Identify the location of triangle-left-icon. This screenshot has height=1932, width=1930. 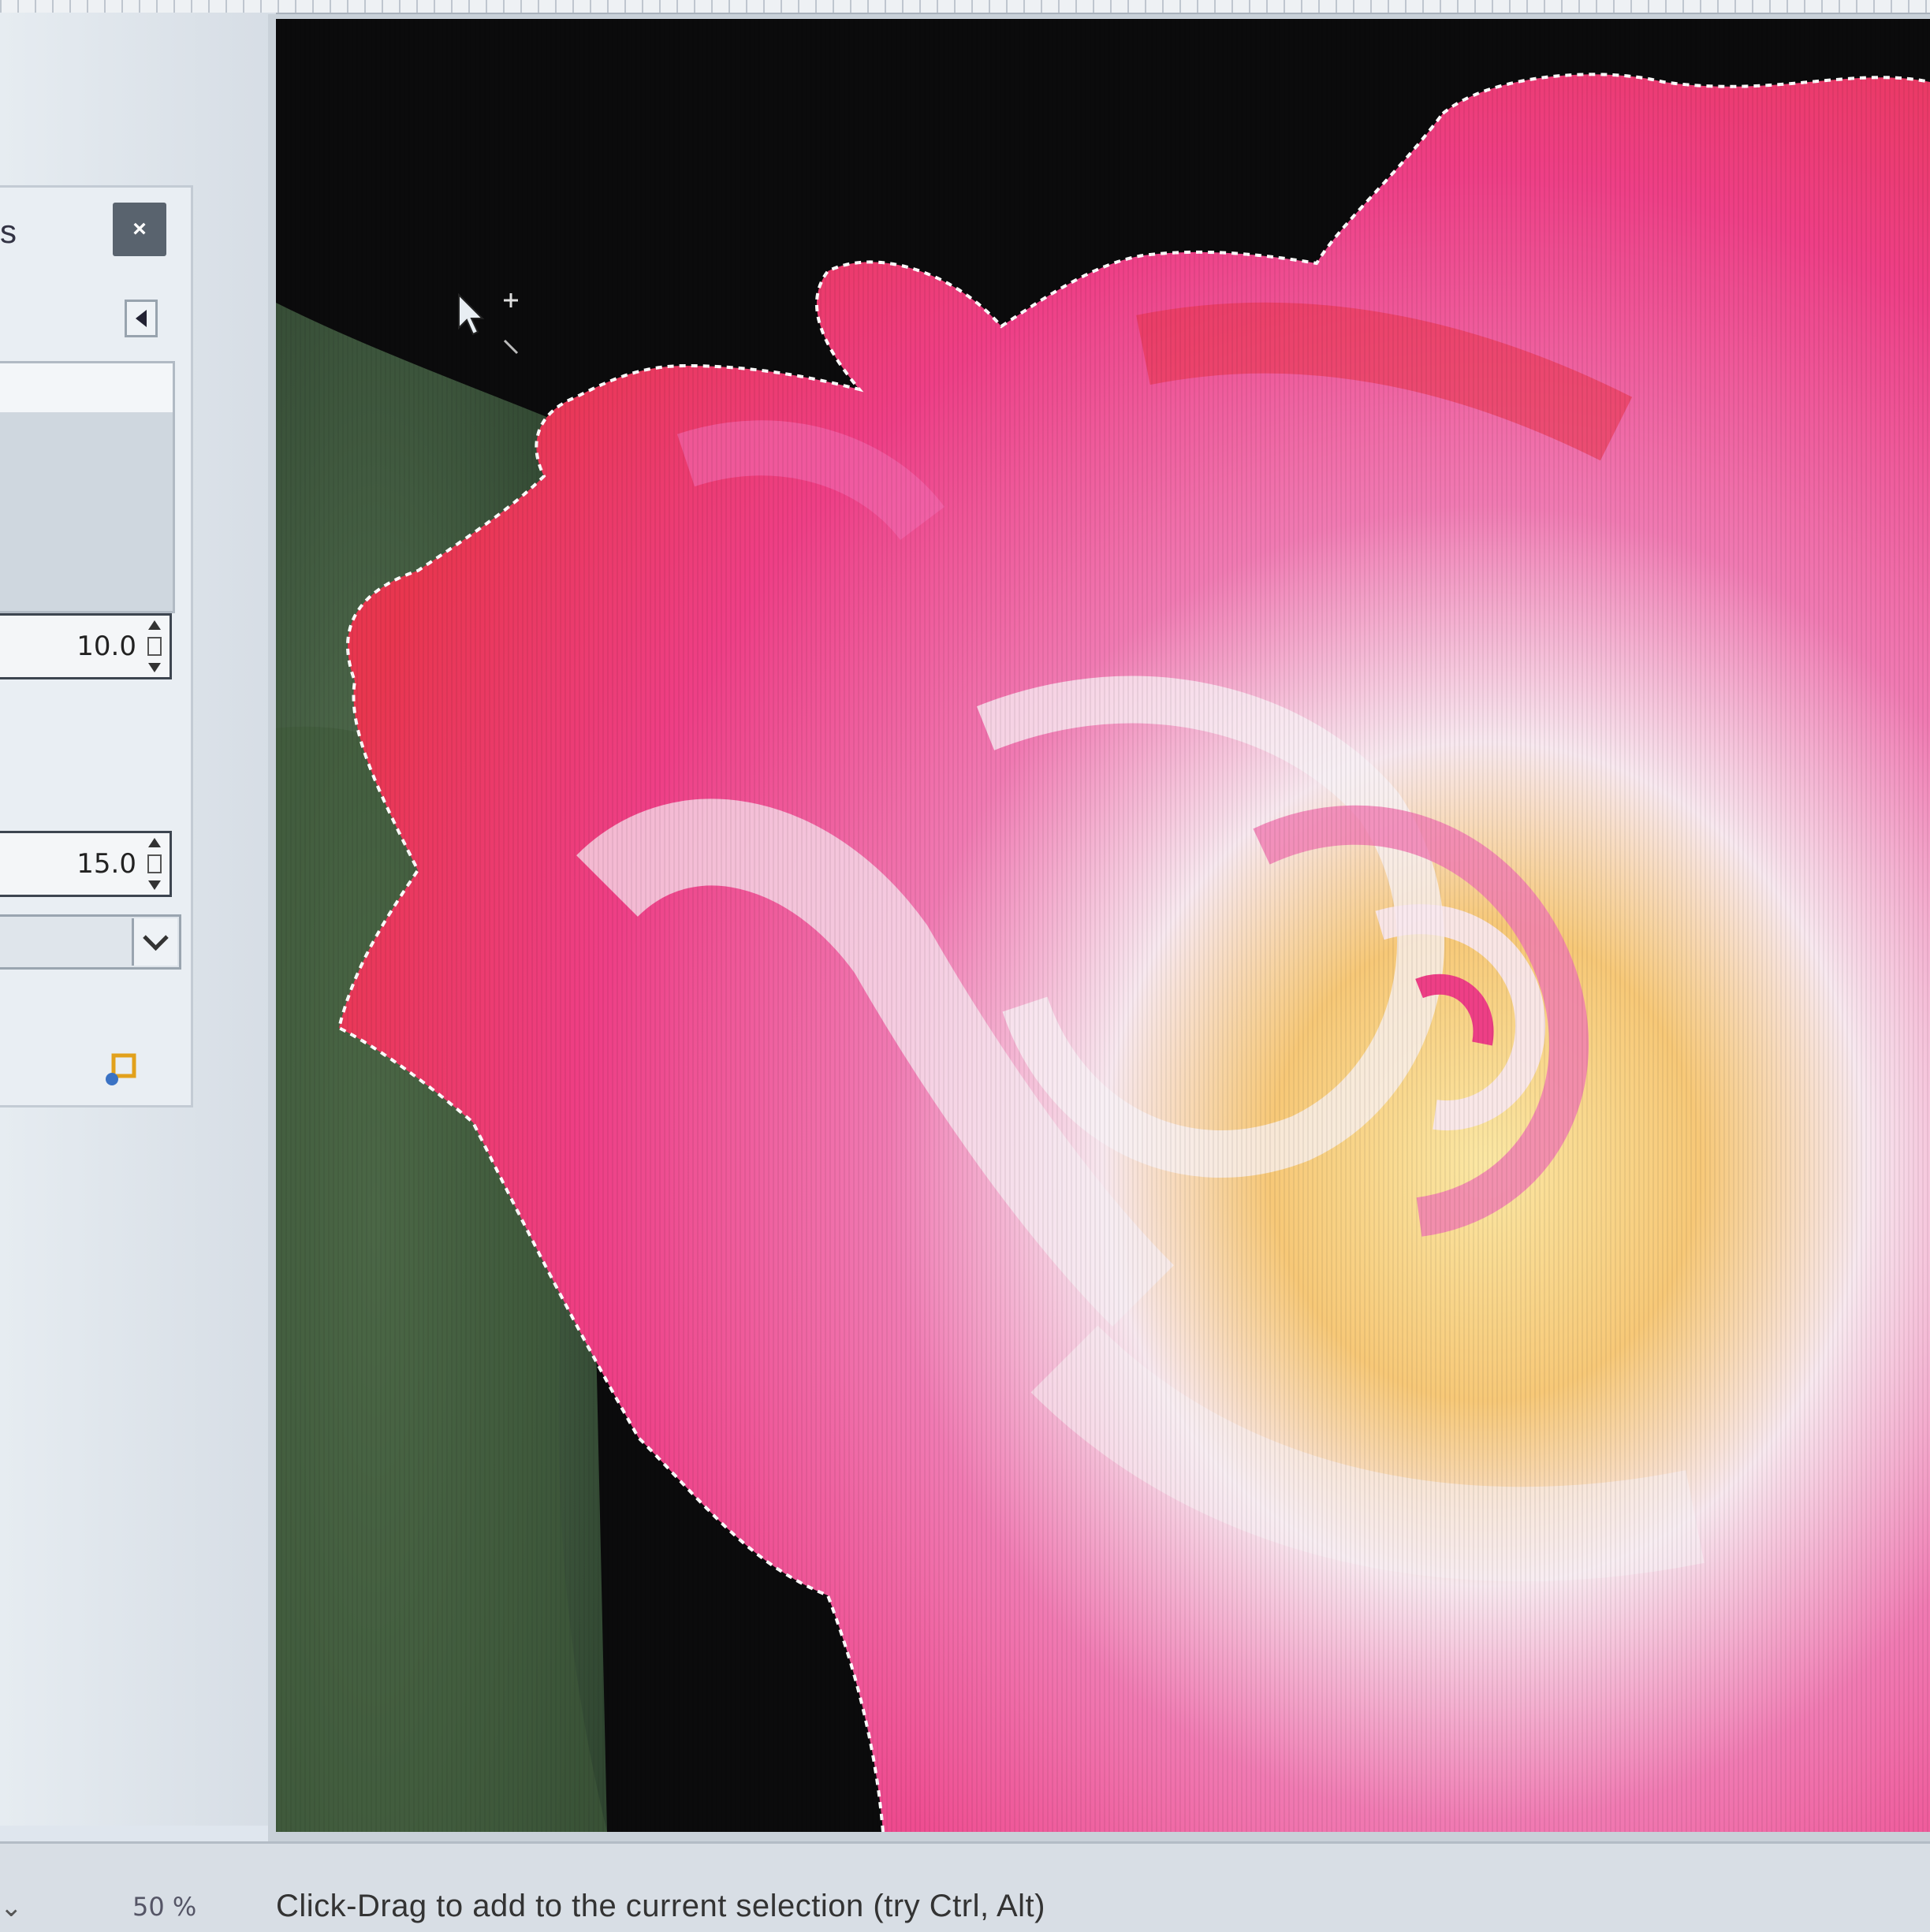
(141, 318).